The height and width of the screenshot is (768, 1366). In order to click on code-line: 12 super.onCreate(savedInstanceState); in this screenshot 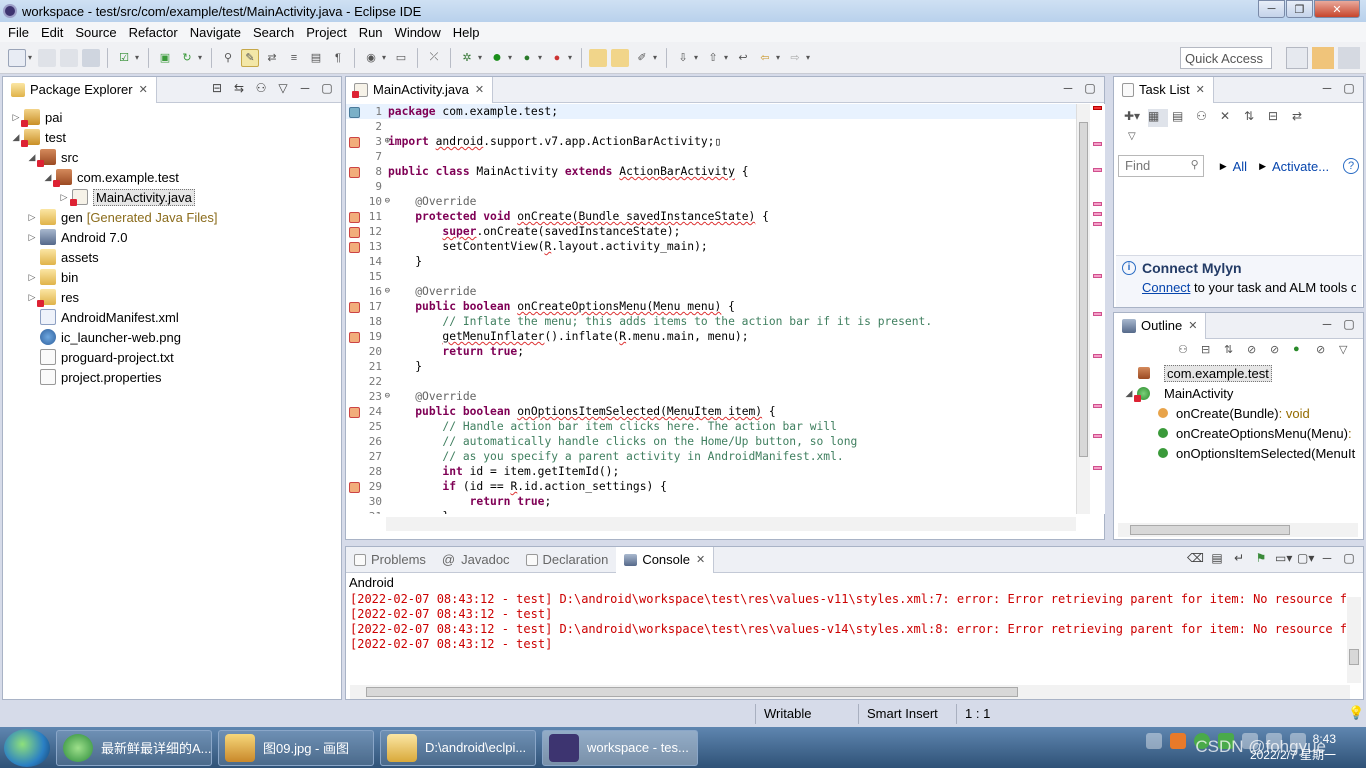, I will do `click(711, 231)`.